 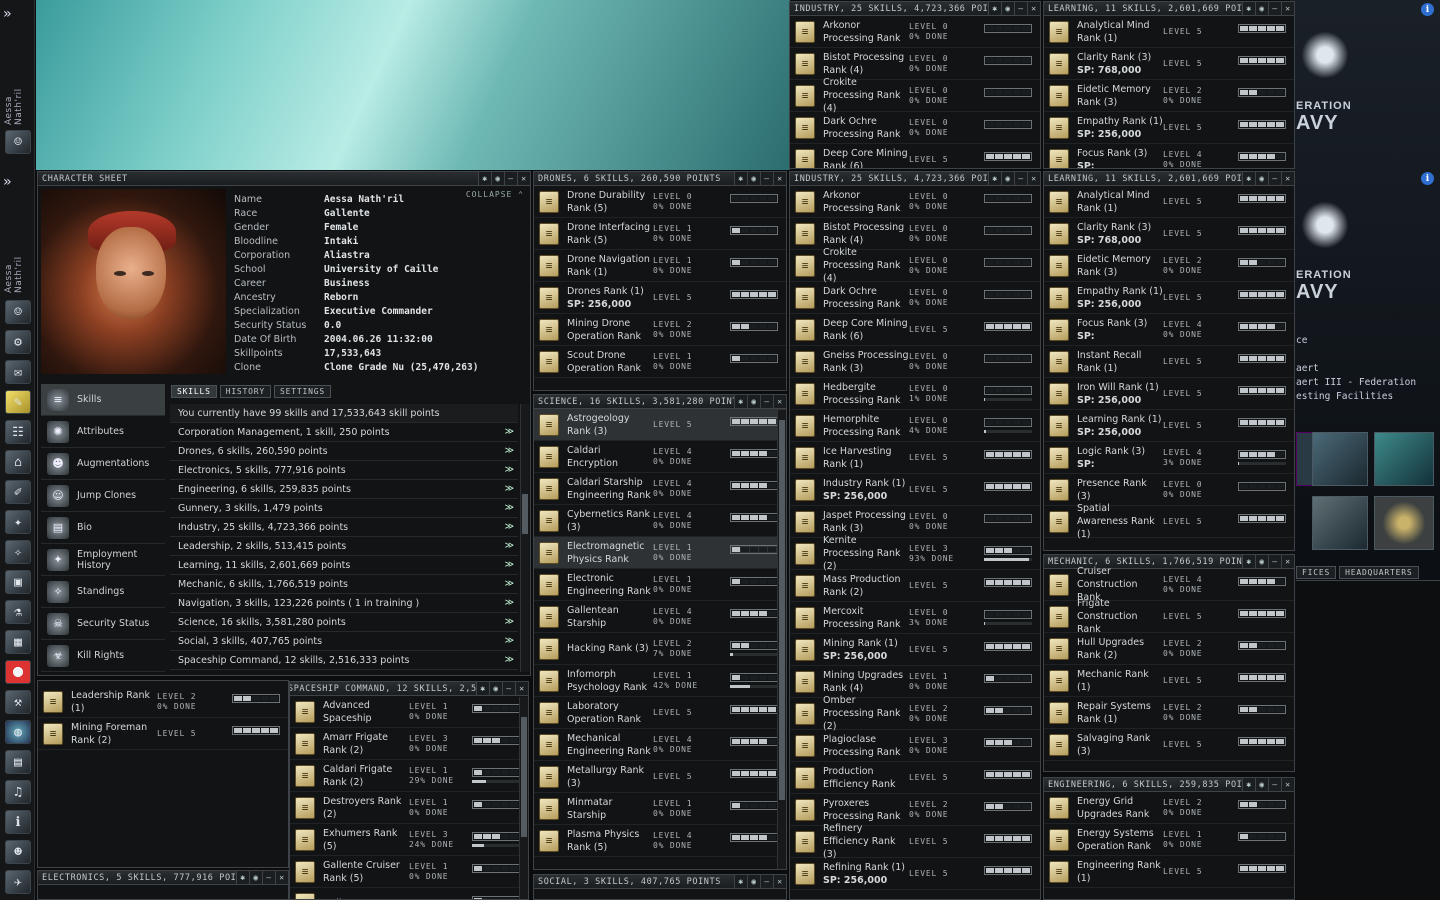 What do you see at coordinates (660, 649) in the screenshot?
I see `skill-row: ≡ Hacking Rank (3) LEVEL 2 7% DONE` at bounding box center [660, 649].